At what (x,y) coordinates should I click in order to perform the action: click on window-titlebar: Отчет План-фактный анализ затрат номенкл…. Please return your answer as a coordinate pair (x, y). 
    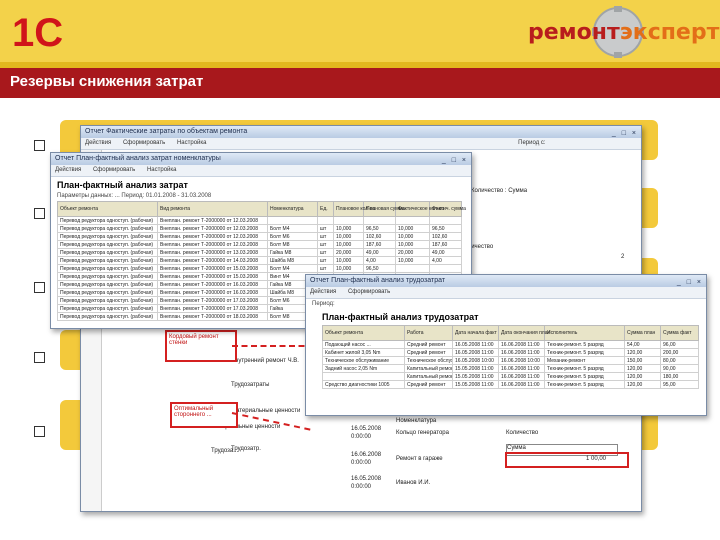
    Looking at the image, I should click on (261, 159).